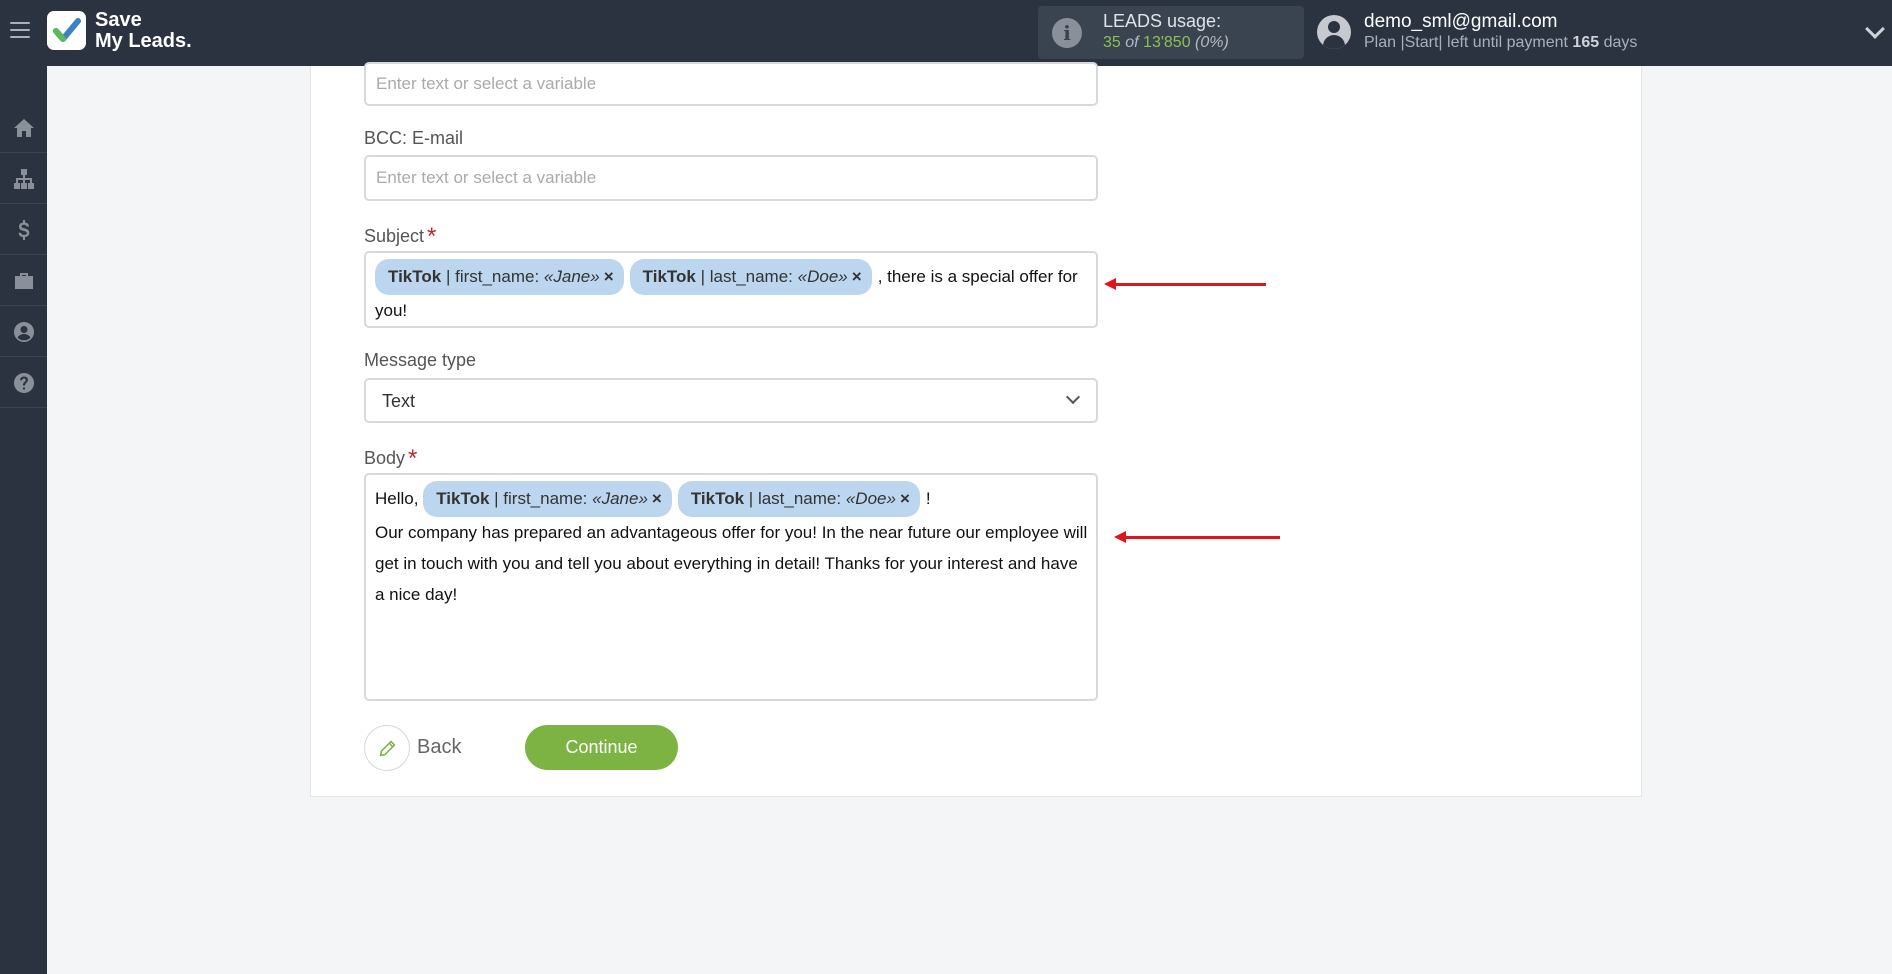 The width and height of the screenshot is (1892, 974). I want to click on back-button-icon, so click(387, 748).